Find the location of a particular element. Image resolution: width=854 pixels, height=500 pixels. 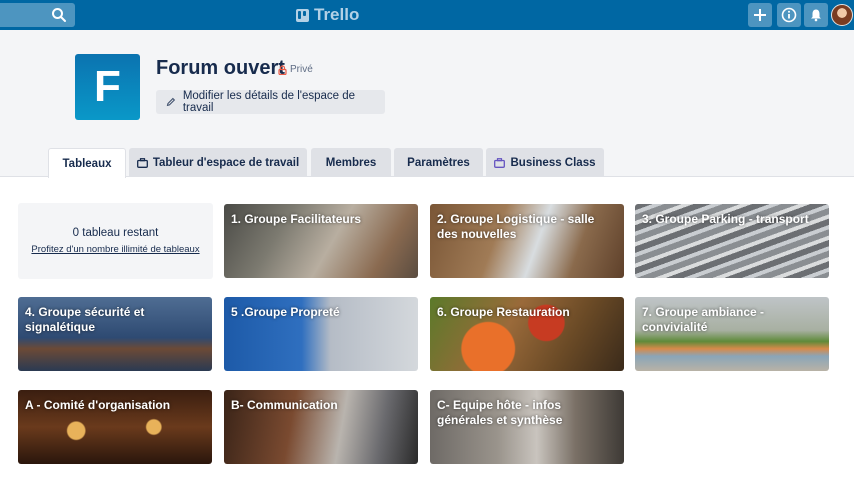

tab-settings: Paramètres is located at coordinates (438, 162).